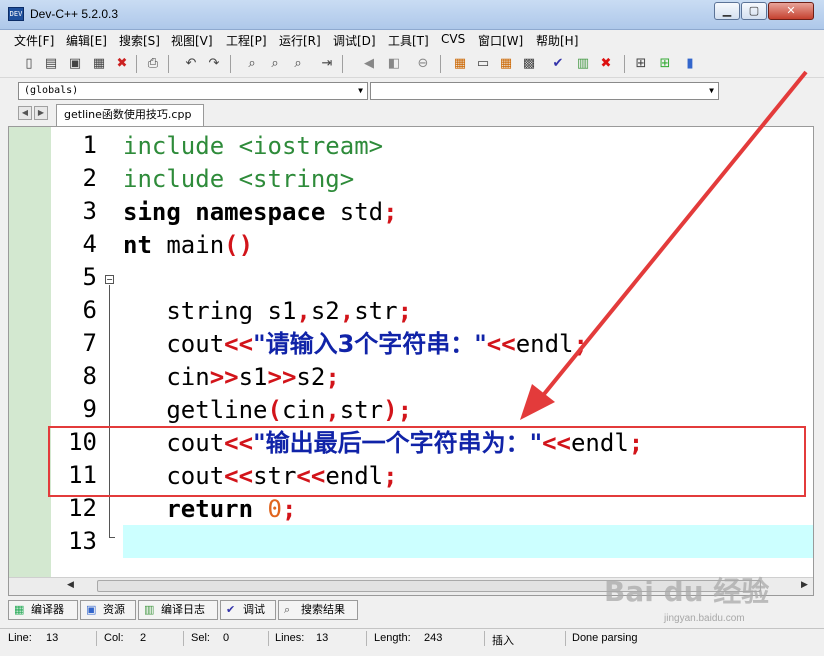 The height and width of the screenshot is (656, 824). I want to click on status-parsing: Done parsing, so click(605, 638).